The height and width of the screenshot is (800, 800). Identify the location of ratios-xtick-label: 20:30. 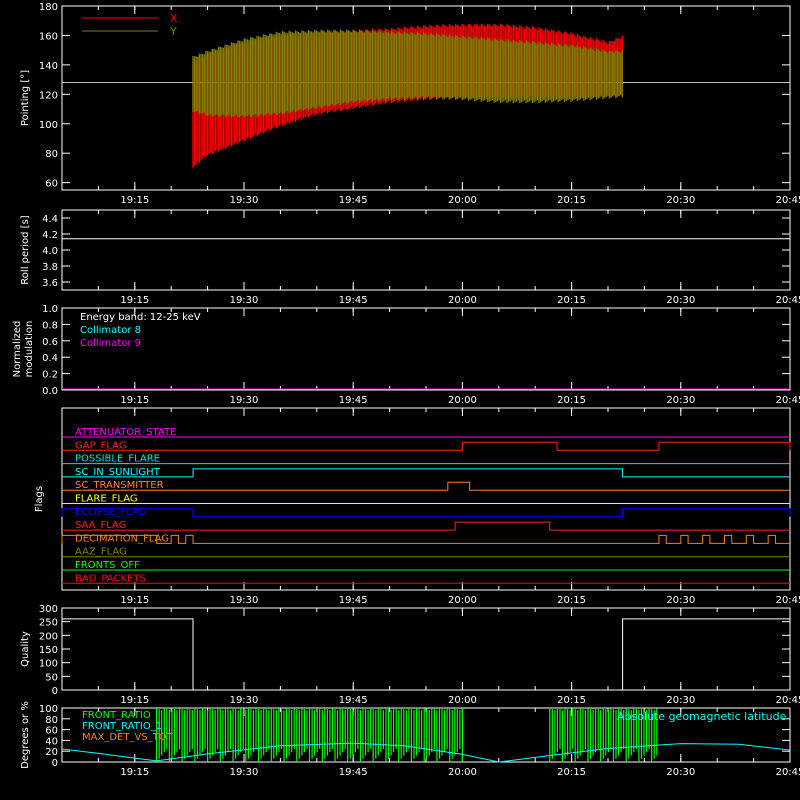
(680, 772).